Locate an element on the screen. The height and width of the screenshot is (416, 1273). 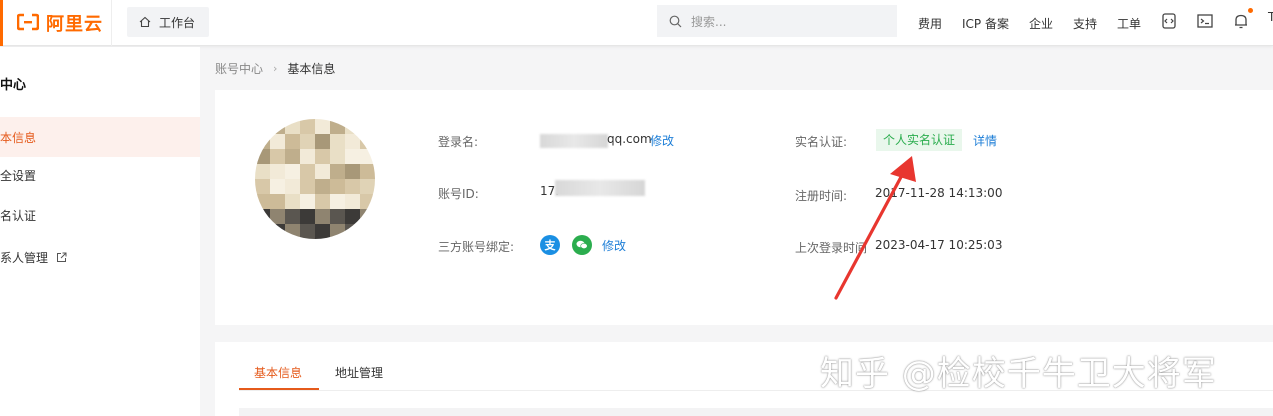
nav-support: 支持 is located at coordinates (1085, 23).